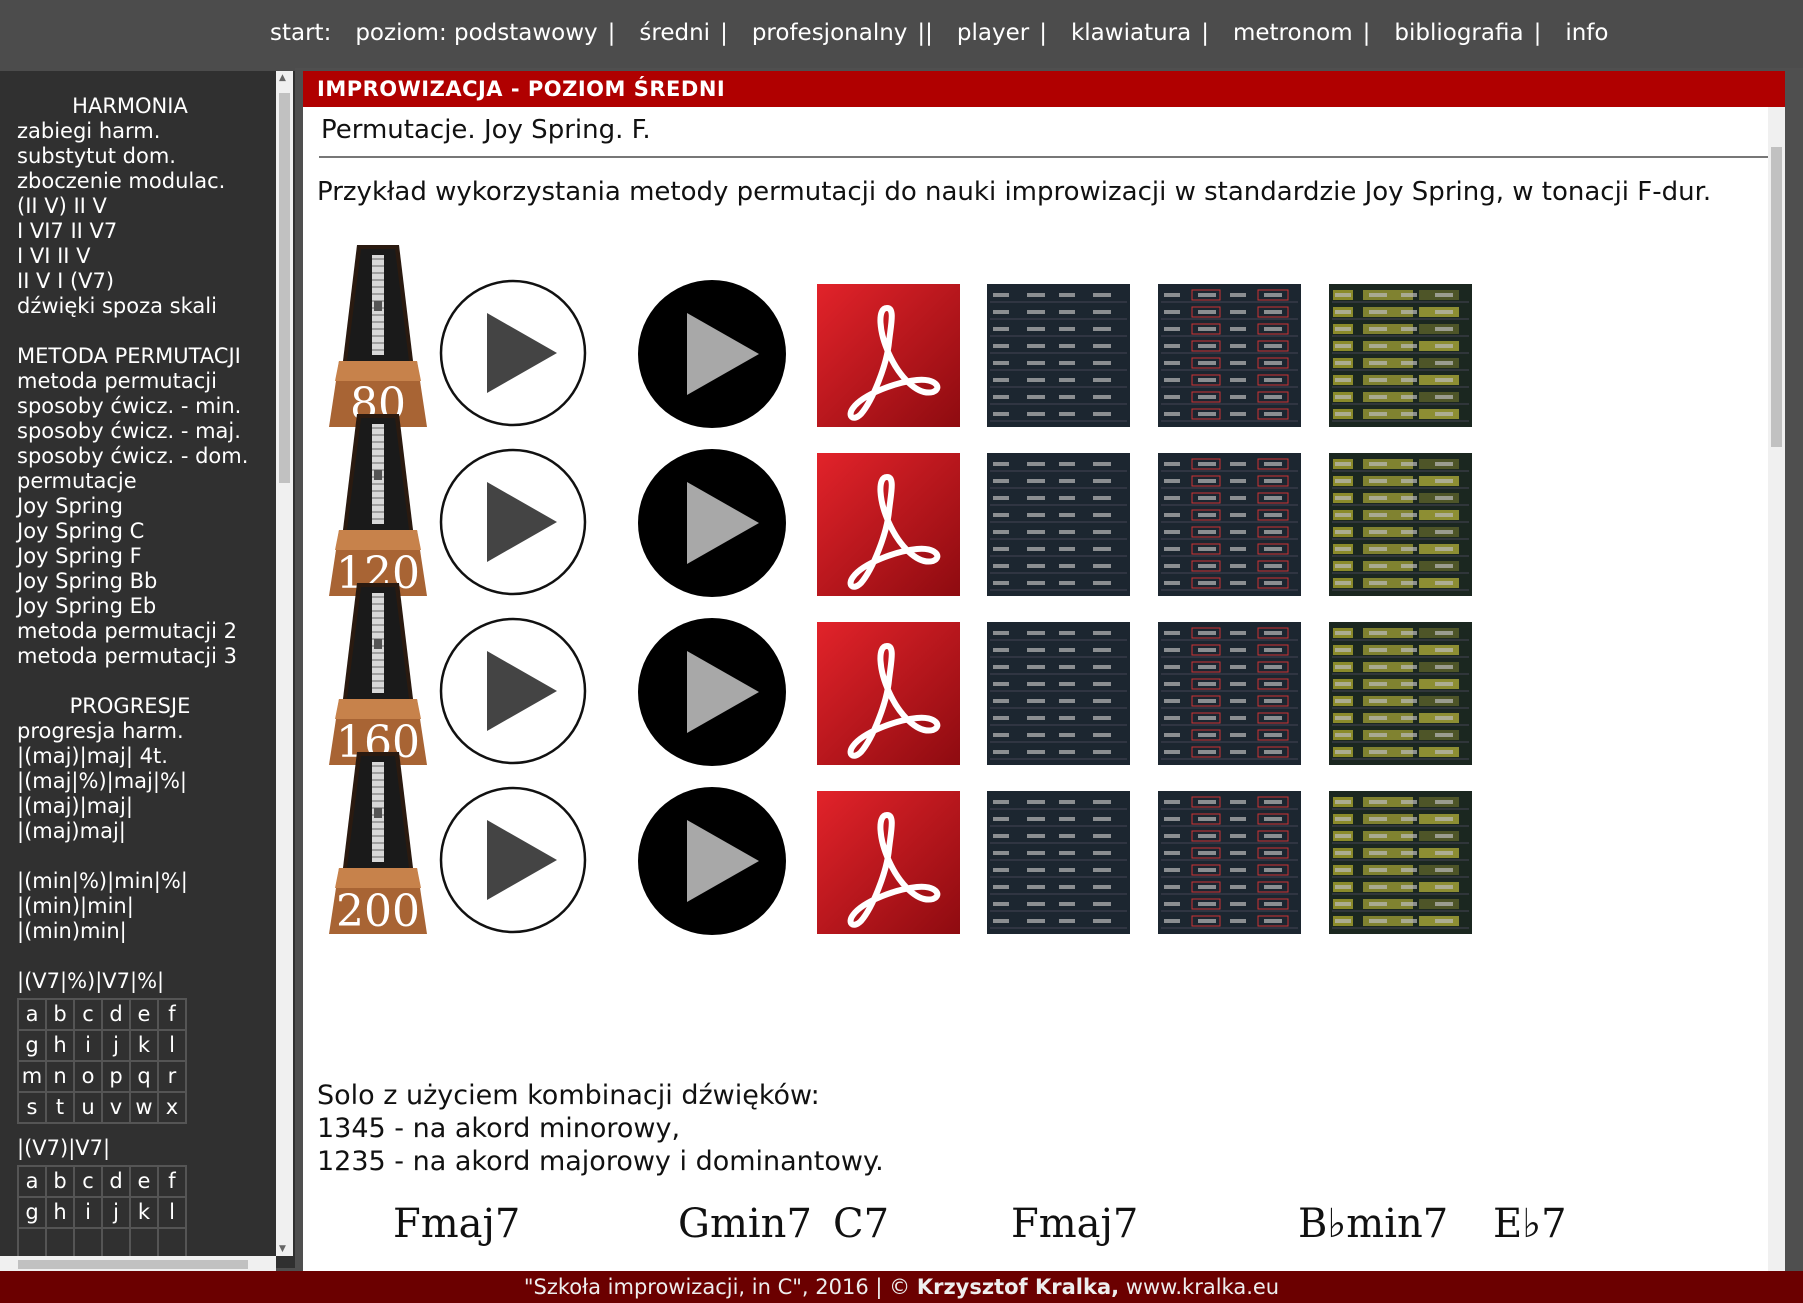 The width and height of the screenshot is (1803, 1303). I want to click on sidebar-link: dźwięki spoza skali, so click(146, 306).